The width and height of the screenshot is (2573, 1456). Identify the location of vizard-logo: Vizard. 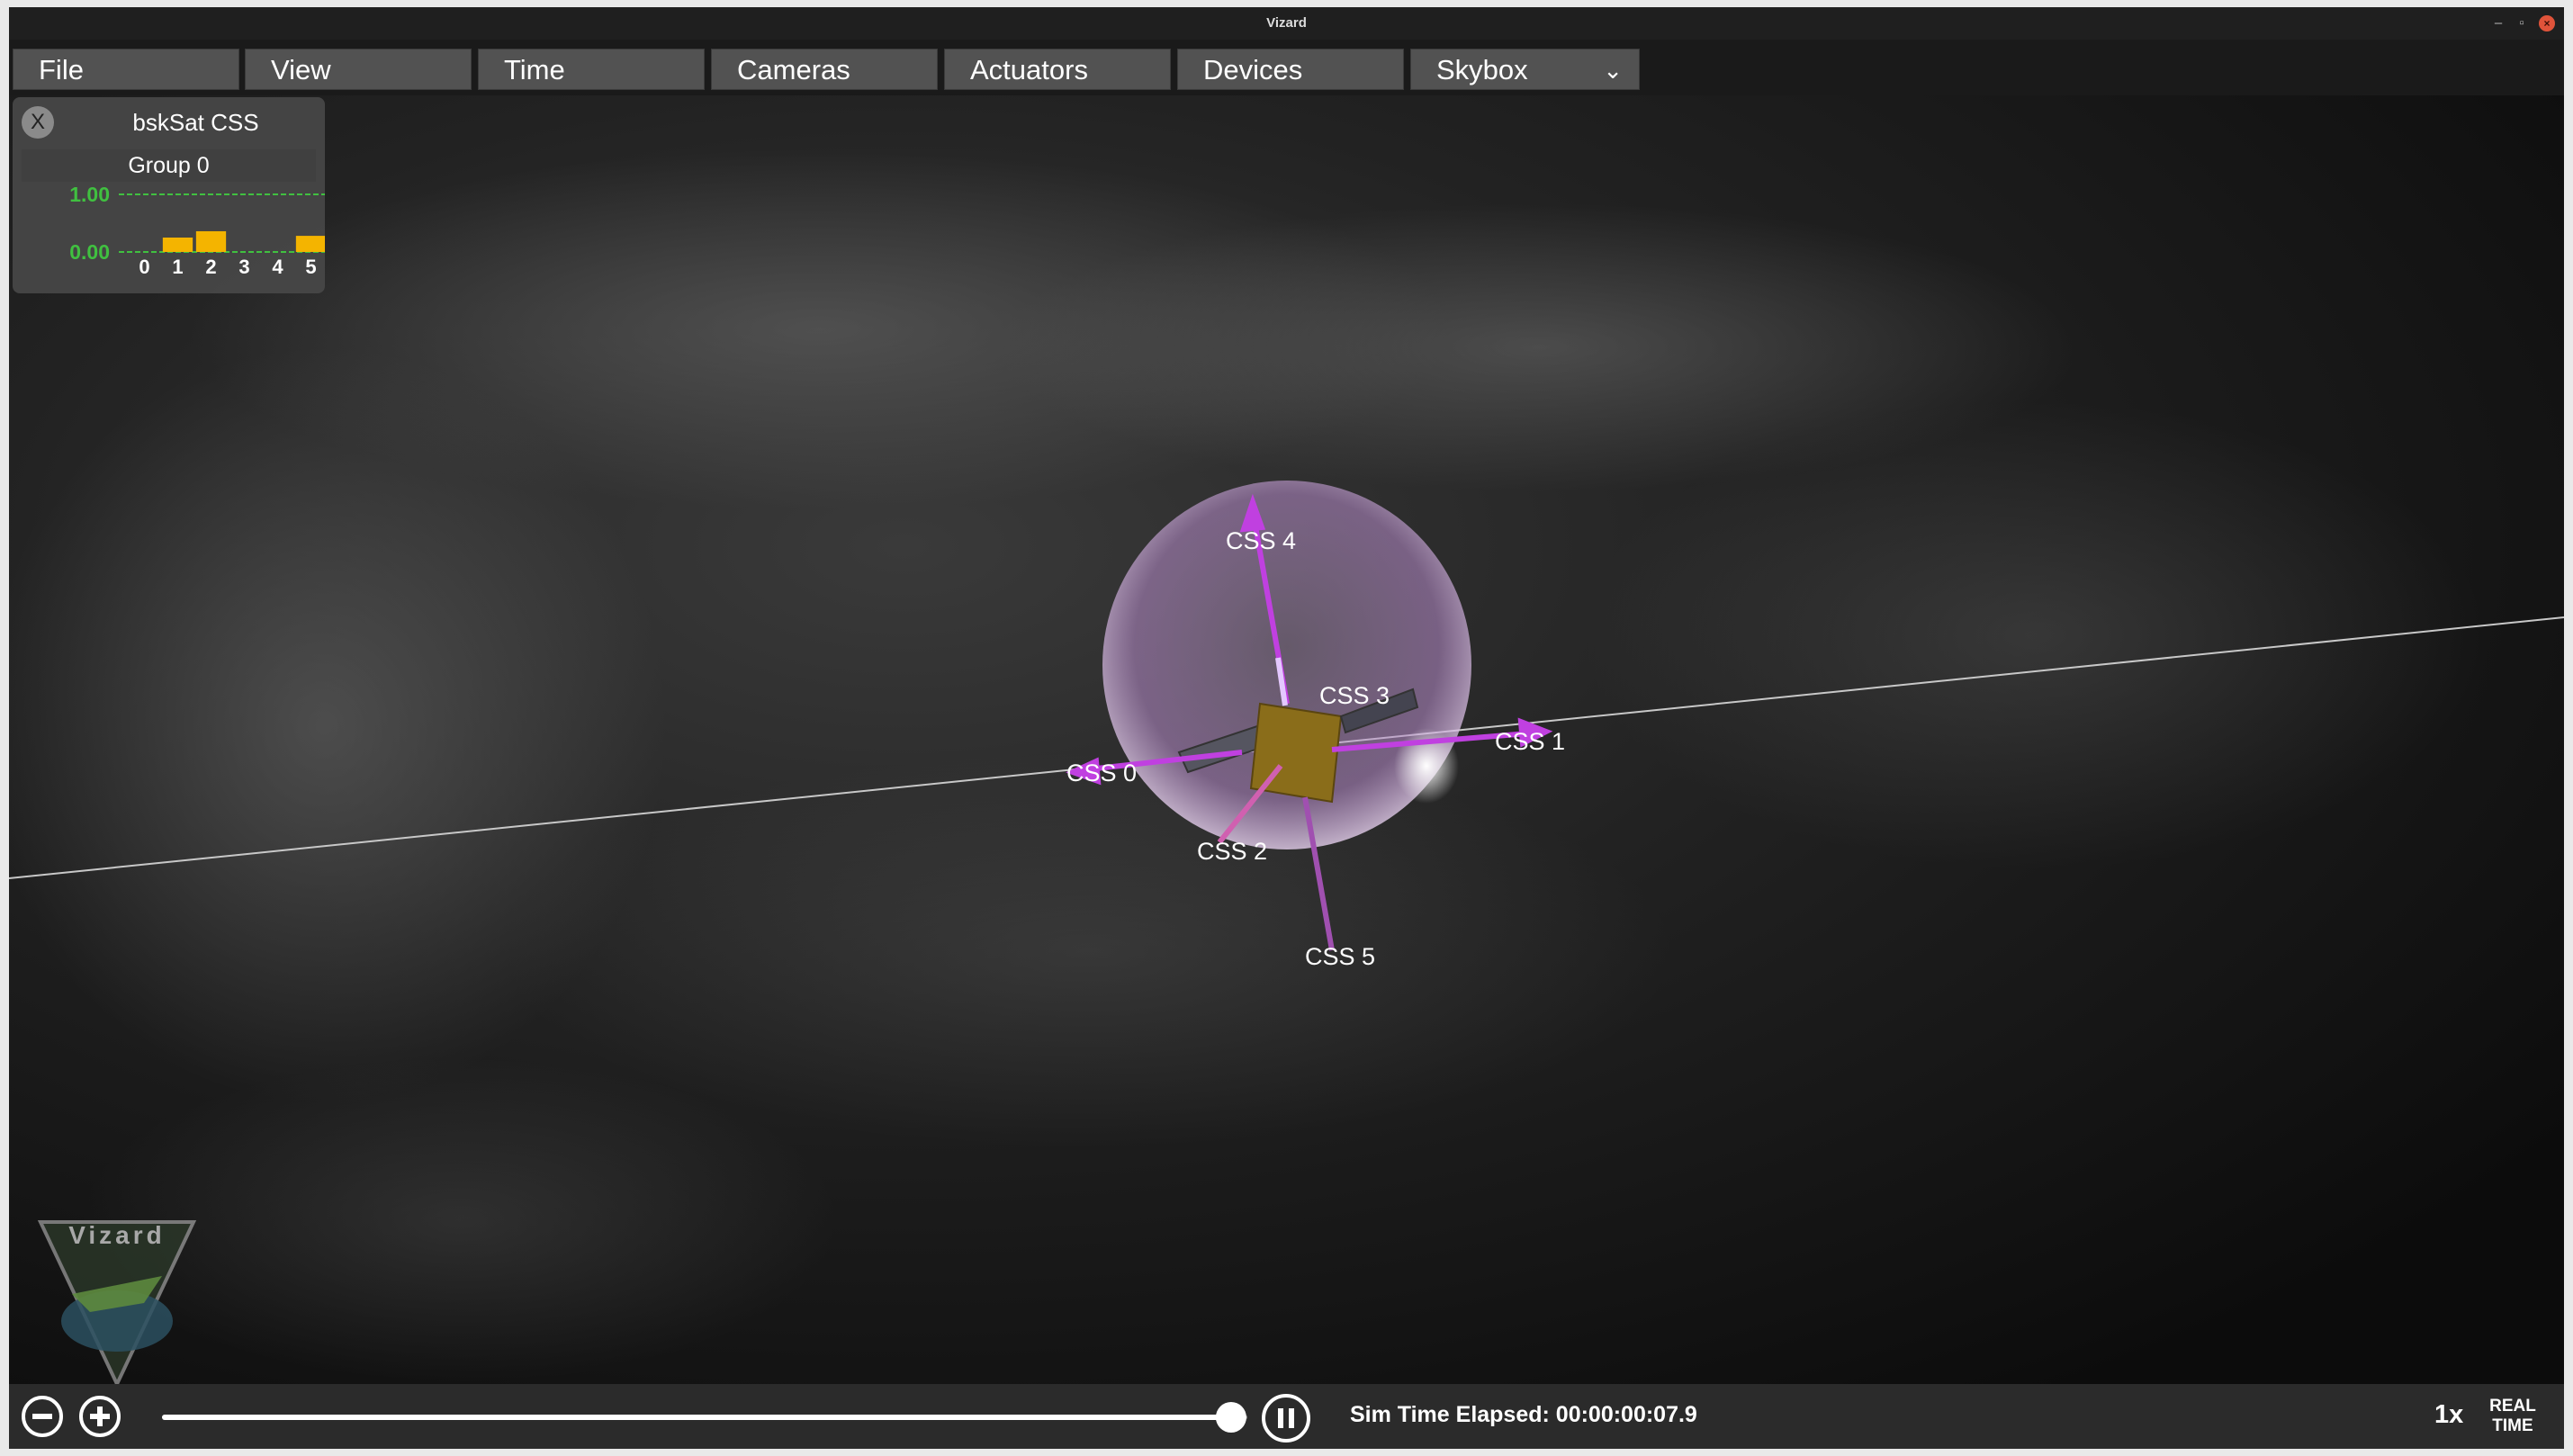
(117, 1304).